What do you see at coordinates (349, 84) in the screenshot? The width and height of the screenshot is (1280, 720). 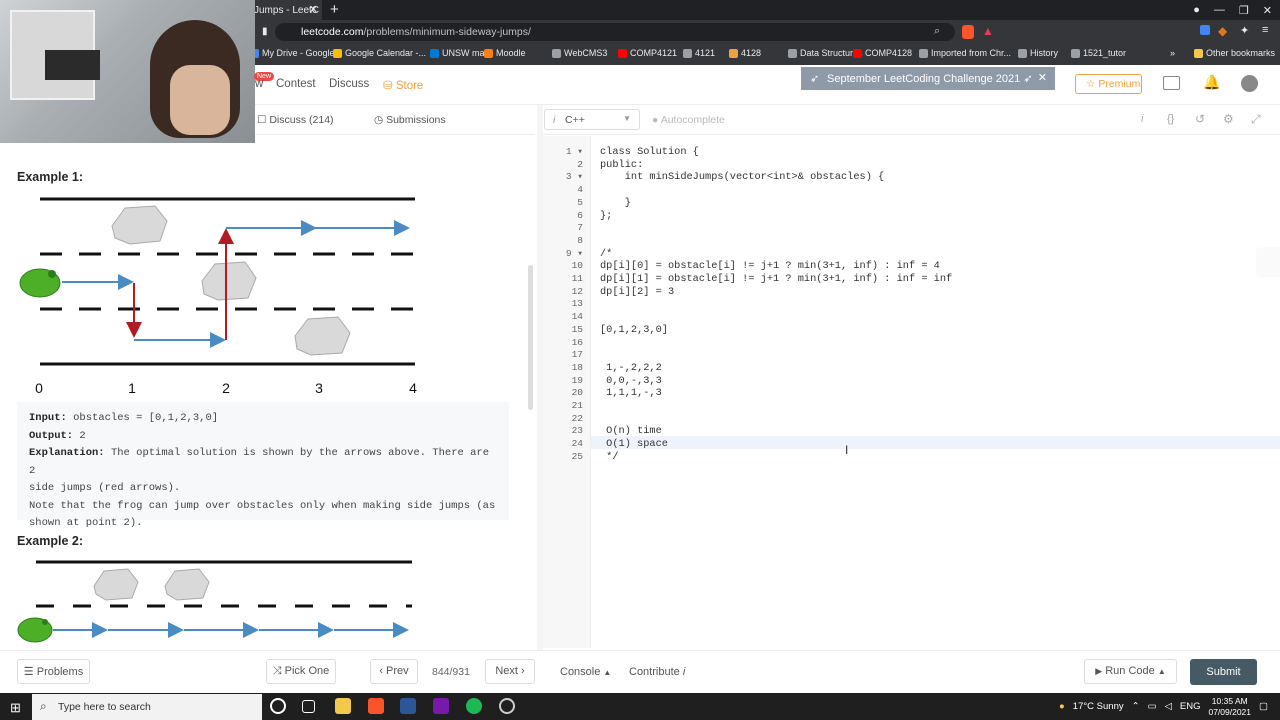 I see `nav-discuss: Discuss` at bounding box center [349, 84].